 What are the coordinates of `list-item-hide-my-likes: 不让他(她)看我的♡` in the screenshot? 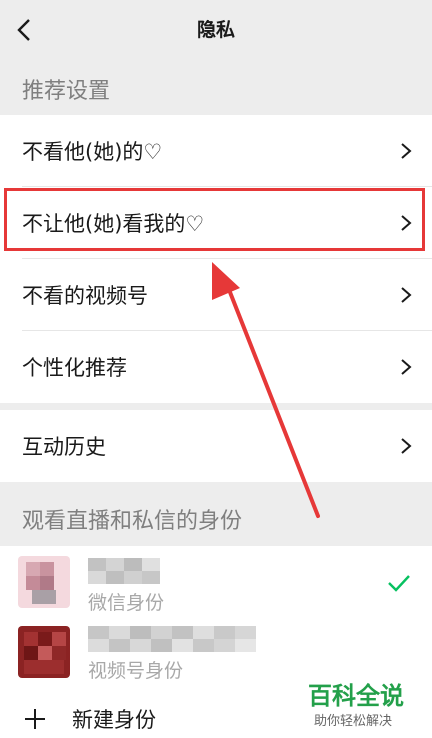 It's located at (216, 223).